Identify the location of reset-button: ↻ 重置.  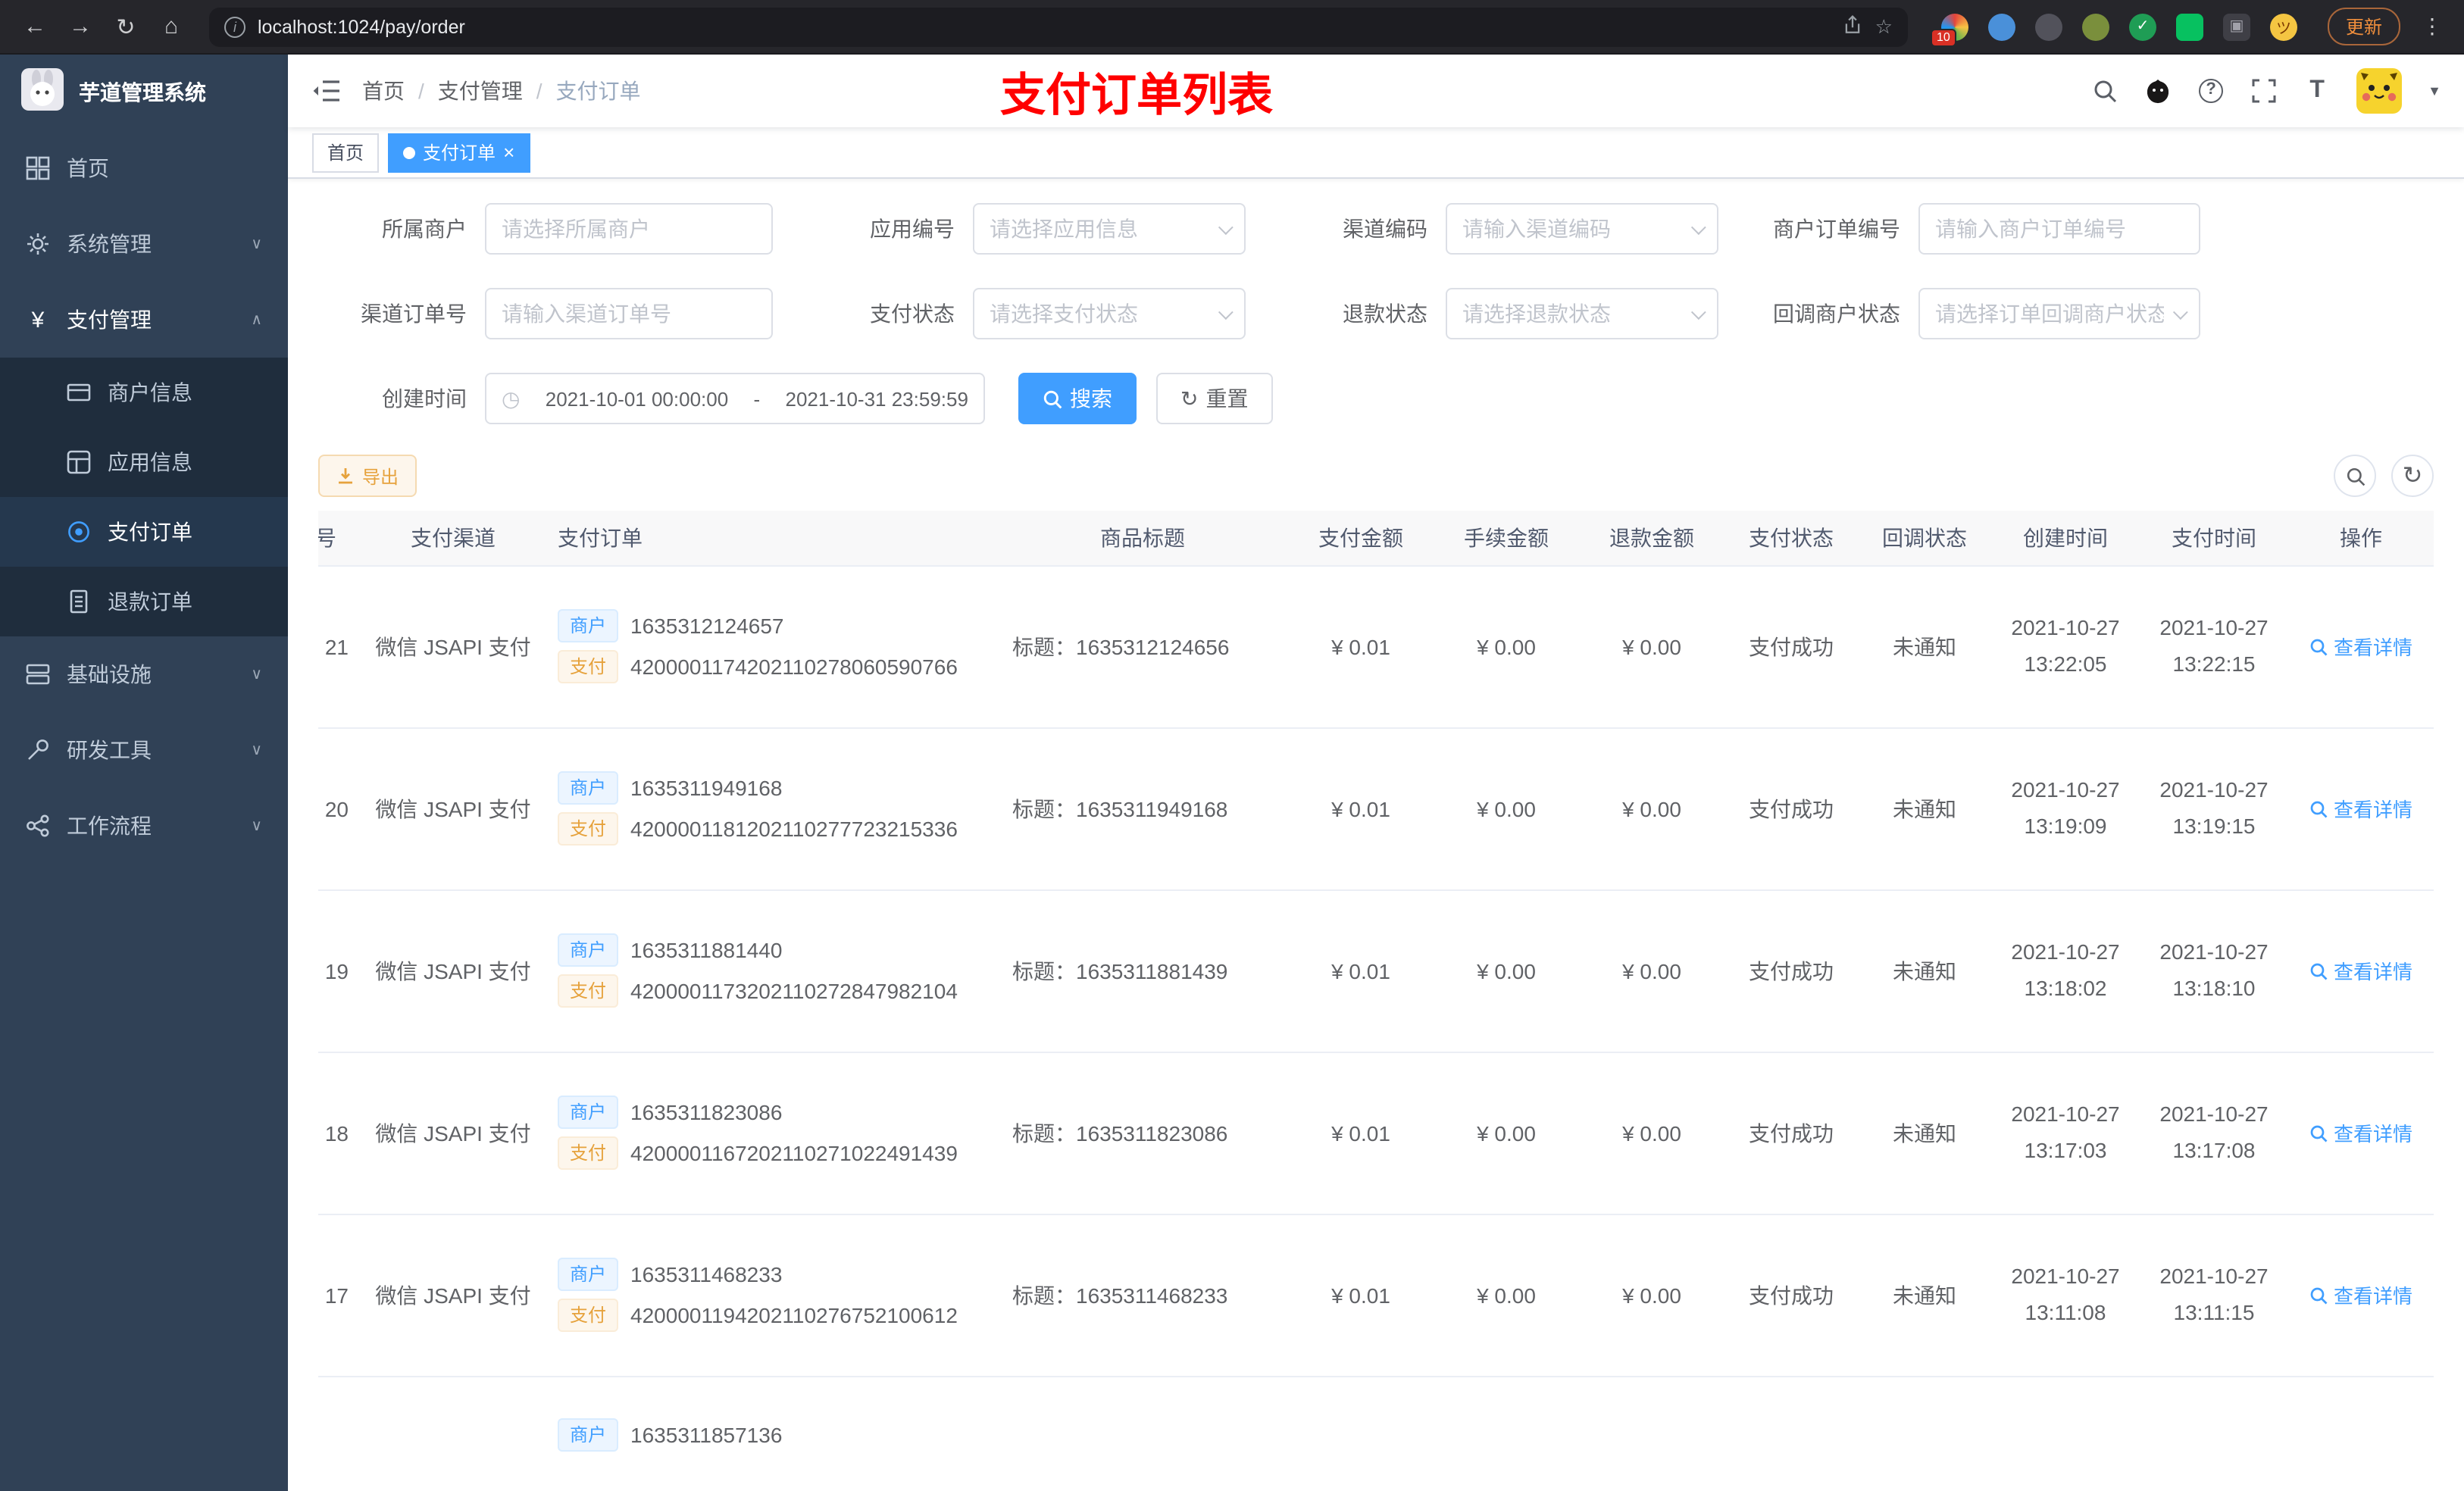
(1214, 398).